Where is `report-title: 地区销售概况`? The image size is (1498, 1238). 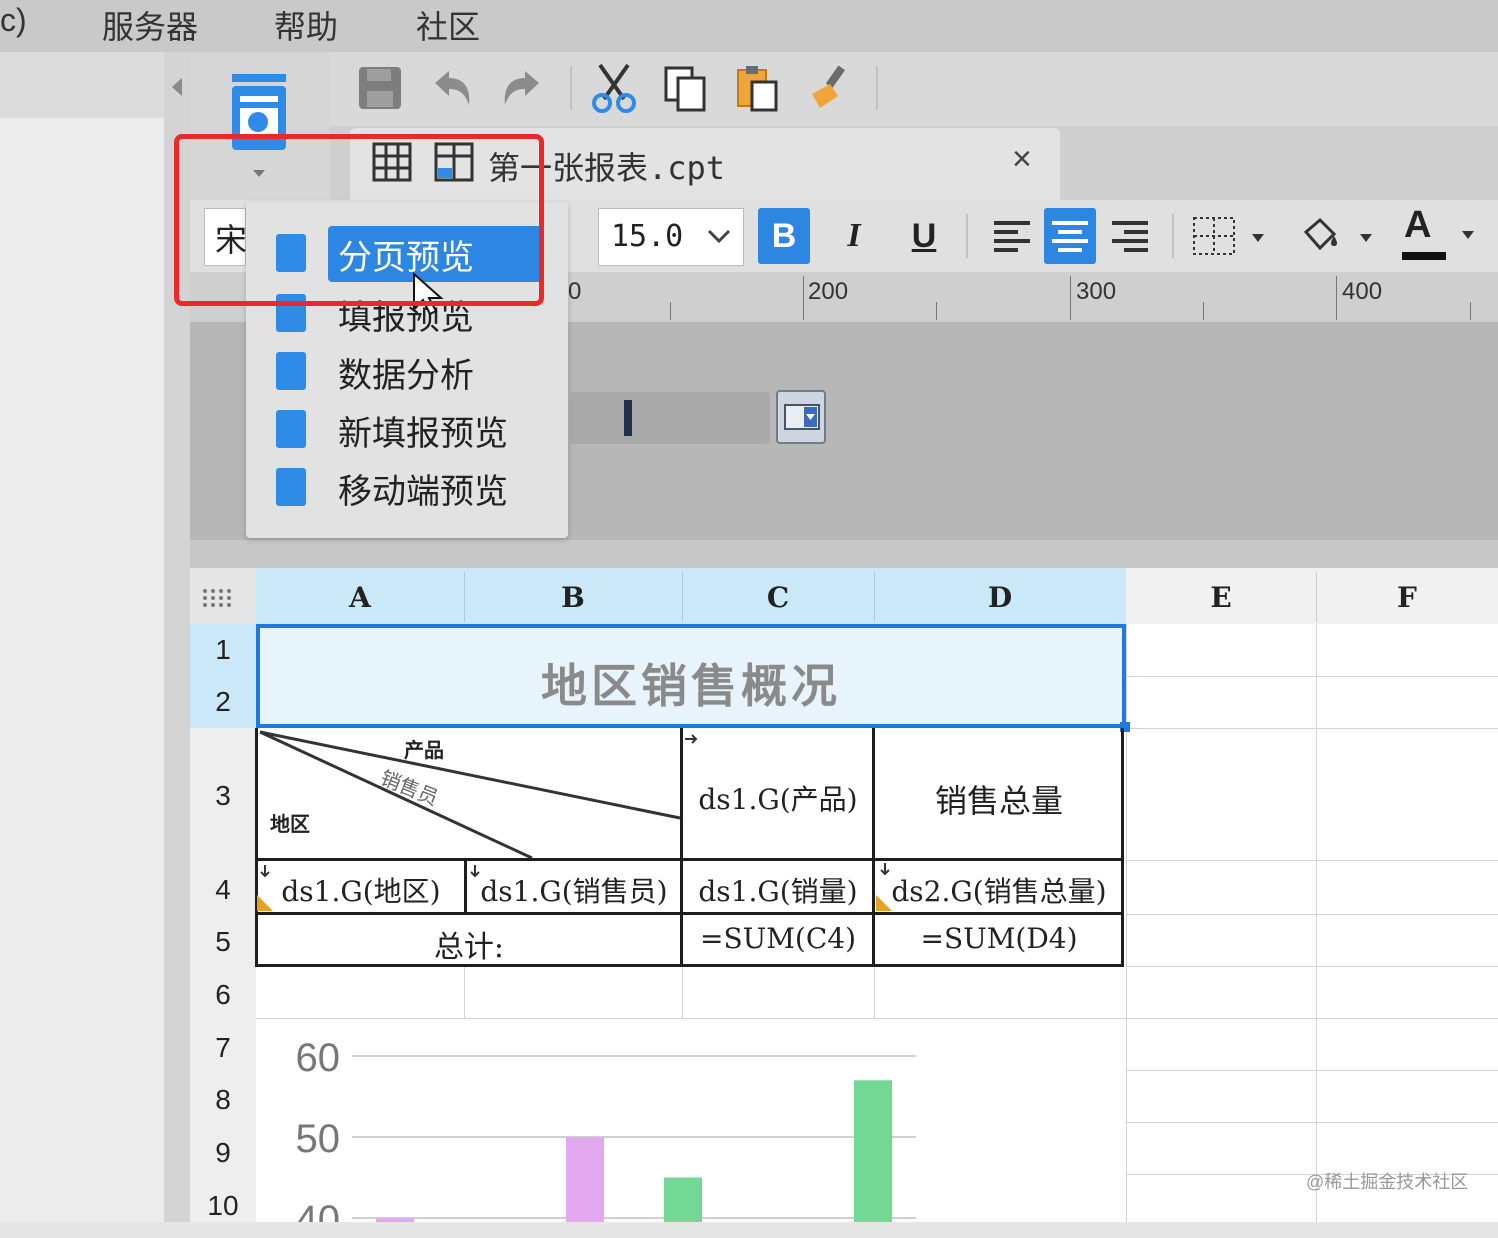
report-title: 地区销售概况 is located at coordinates (691, 686).